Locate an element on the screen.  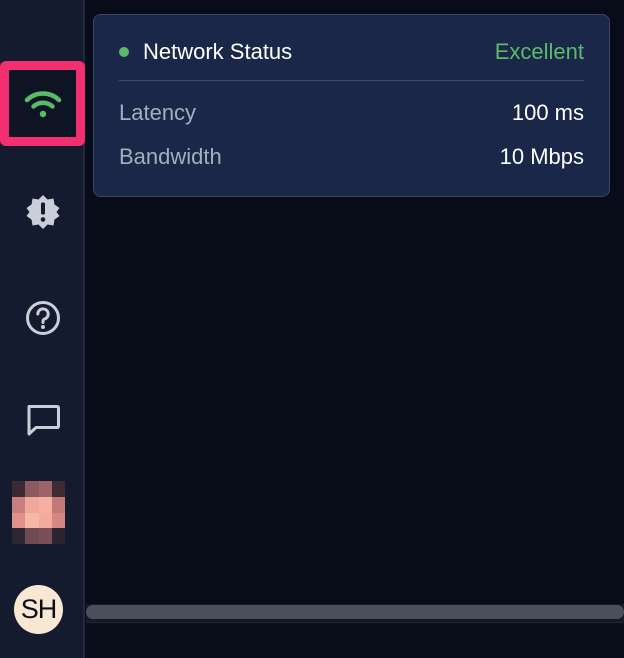
horizontal-scrollbar-thumb is located at coordinates (355, 612).